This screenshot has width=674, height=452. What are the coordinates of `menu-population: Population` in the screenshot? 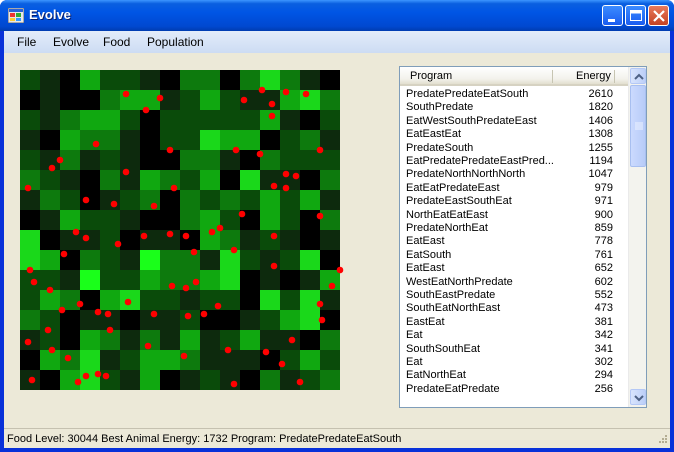 It's located at (175, 42).